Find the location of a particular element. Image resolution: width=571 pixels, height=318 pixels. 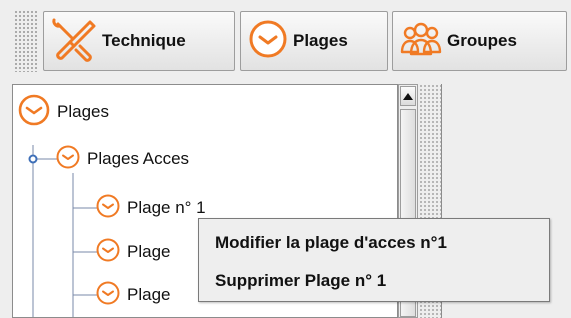

tree-node-label: Plage n° 1 is located at coordinates (166, 207).